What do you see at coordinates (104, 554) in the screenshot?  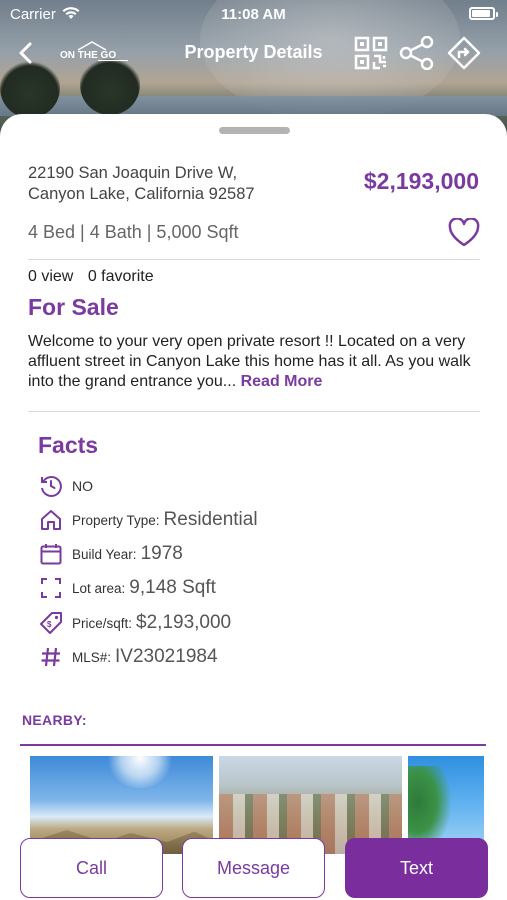 I see `fact-label: Build Year:` at bounding box center [104, 554].